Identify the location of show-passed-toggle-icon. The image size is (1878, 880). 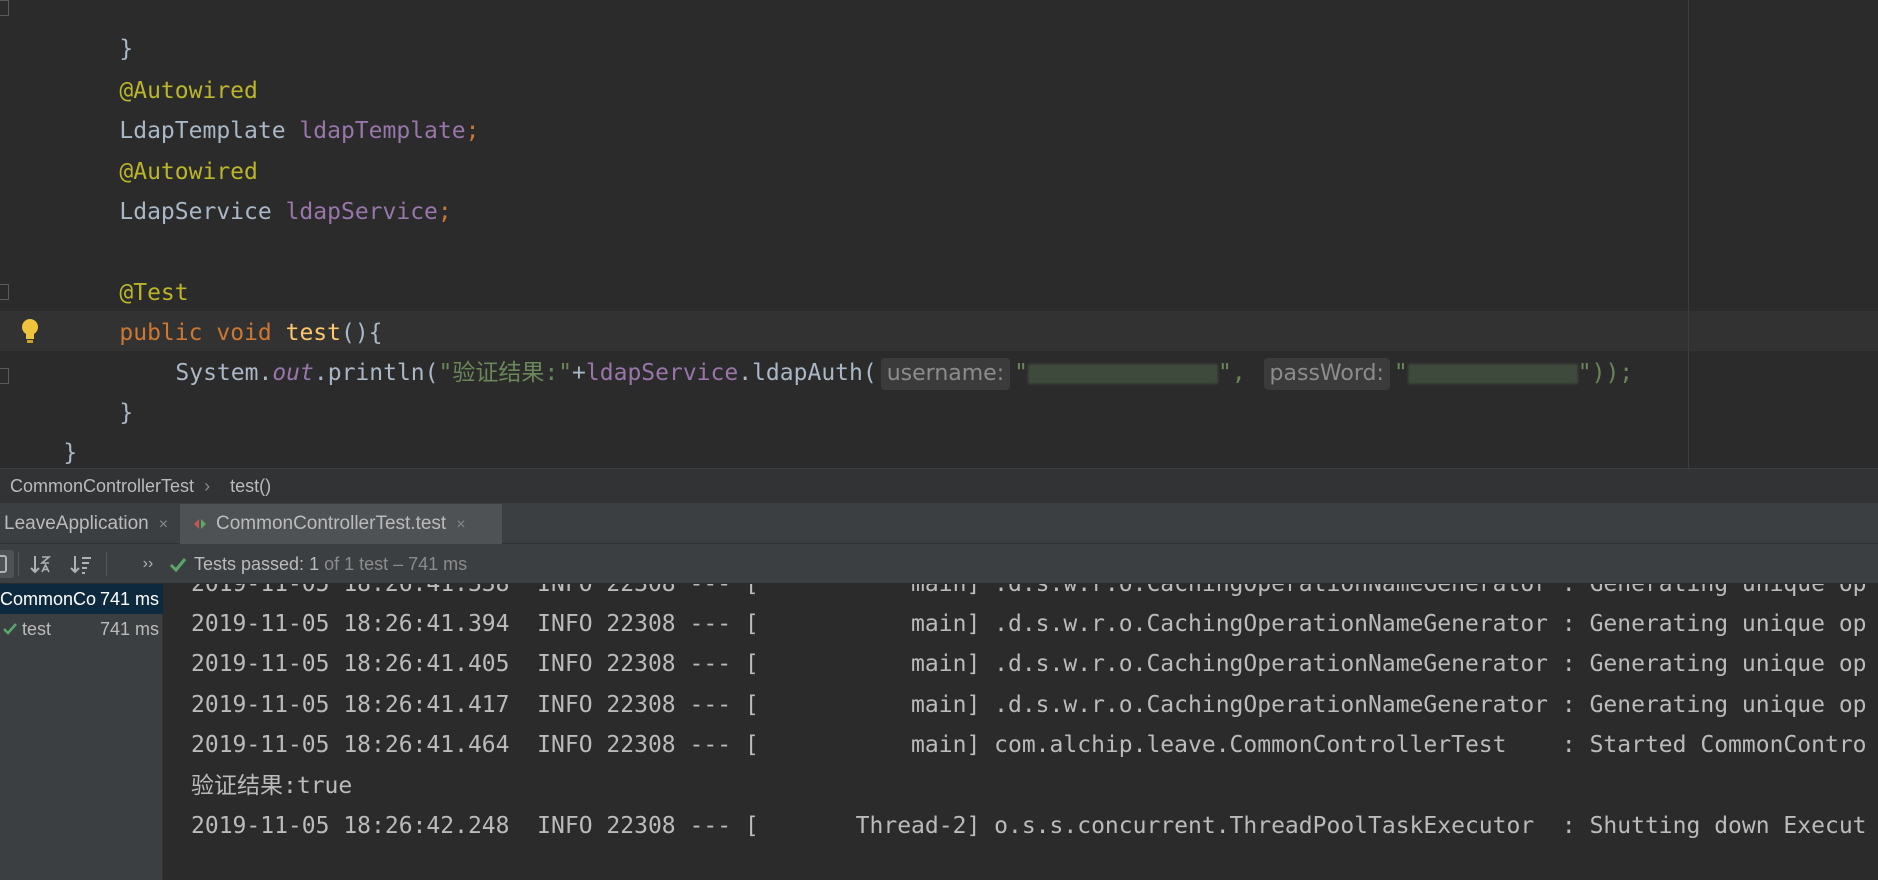
(7, 564).